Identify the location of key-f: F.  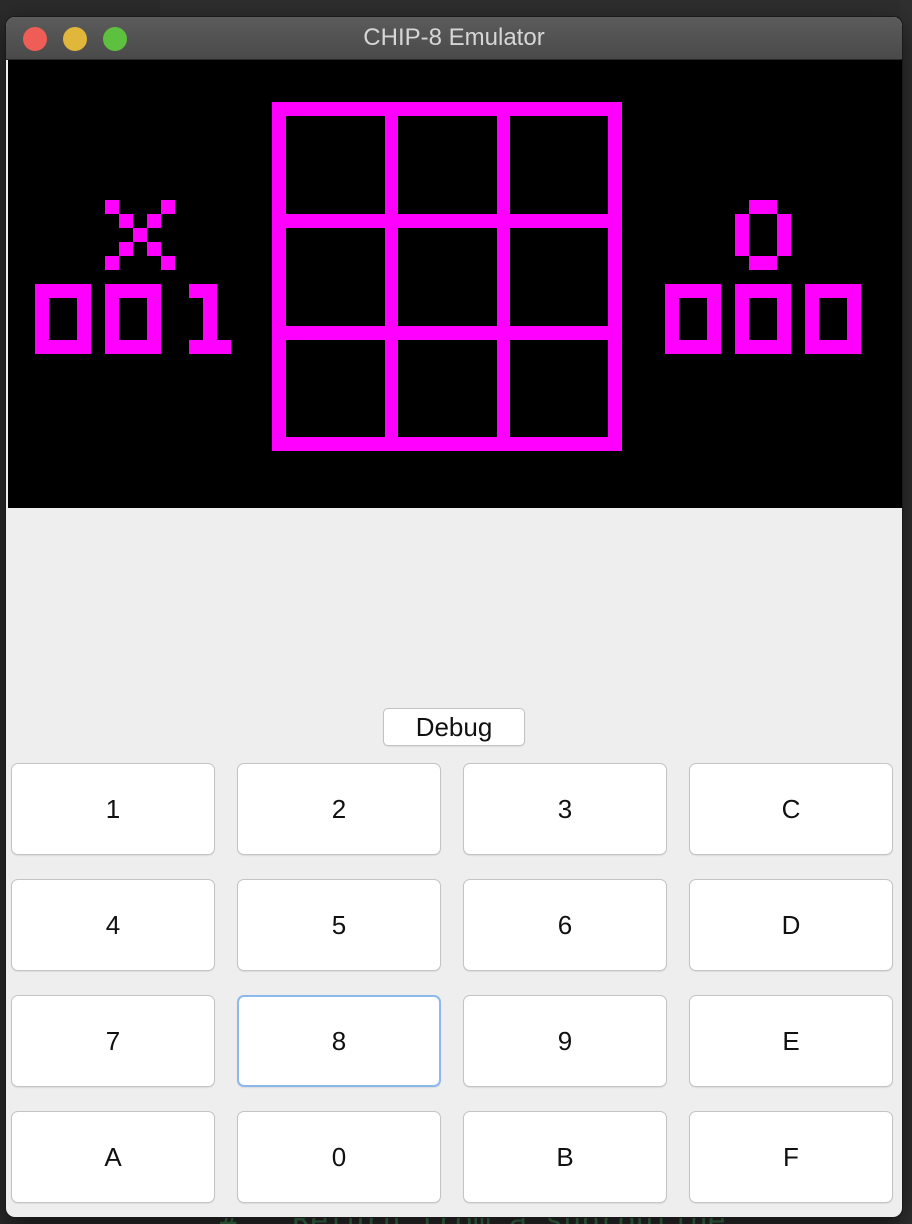
(791, 1157).